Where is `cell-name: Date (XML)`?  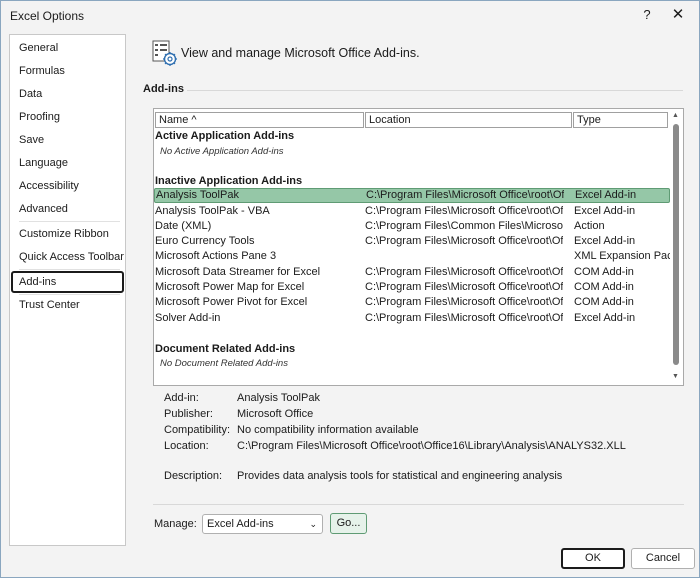
cell-name: Date (XML) is located at coordinates (183, 226).